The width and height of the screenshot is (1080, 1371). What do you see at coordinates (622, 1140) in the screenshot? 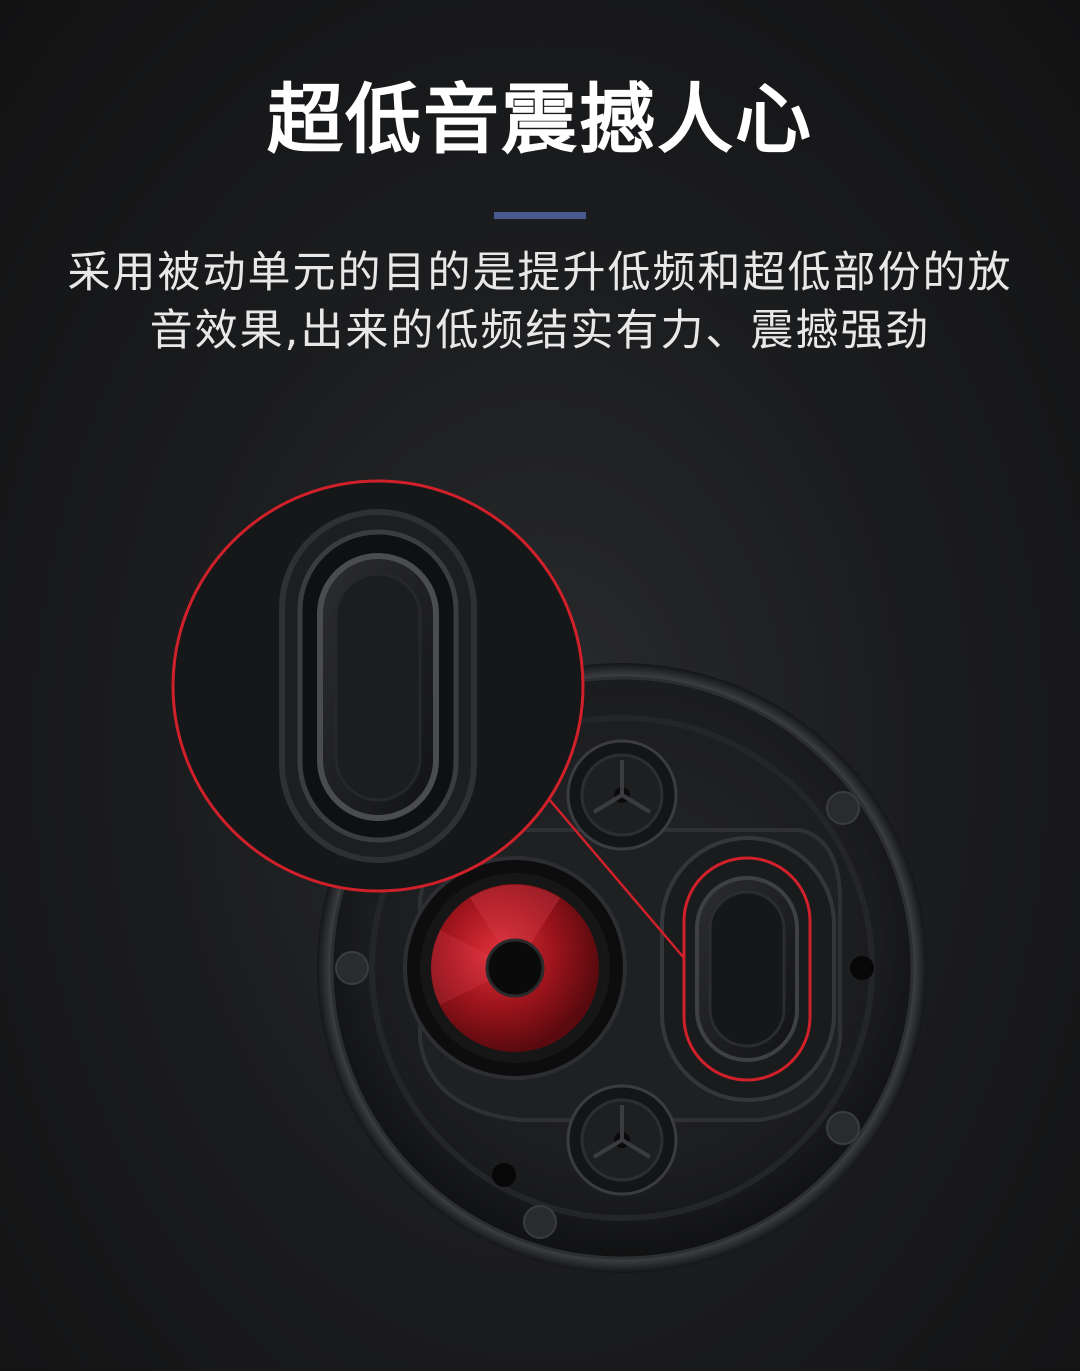
I see `tweeter-bottom` at bounding box center [622, 1140].